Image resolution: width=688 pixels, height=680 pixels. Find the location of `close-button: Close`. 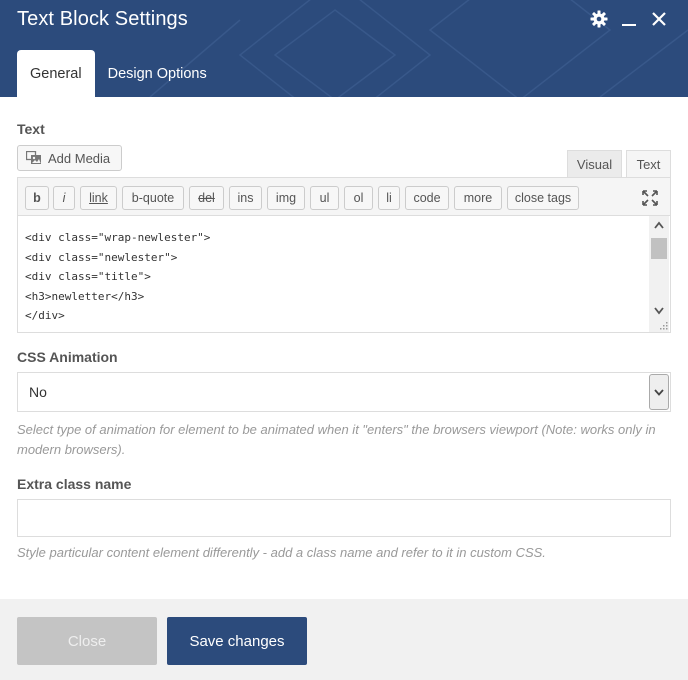

close-button: Close is located at coordinates (87, 641).